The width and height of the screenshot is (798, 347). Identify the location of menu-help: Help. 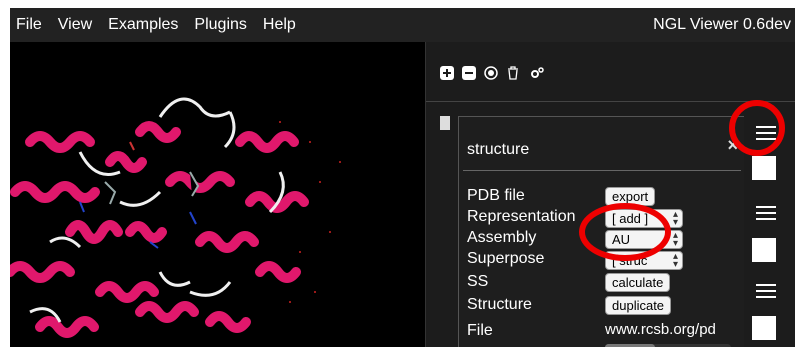
(279, 25).